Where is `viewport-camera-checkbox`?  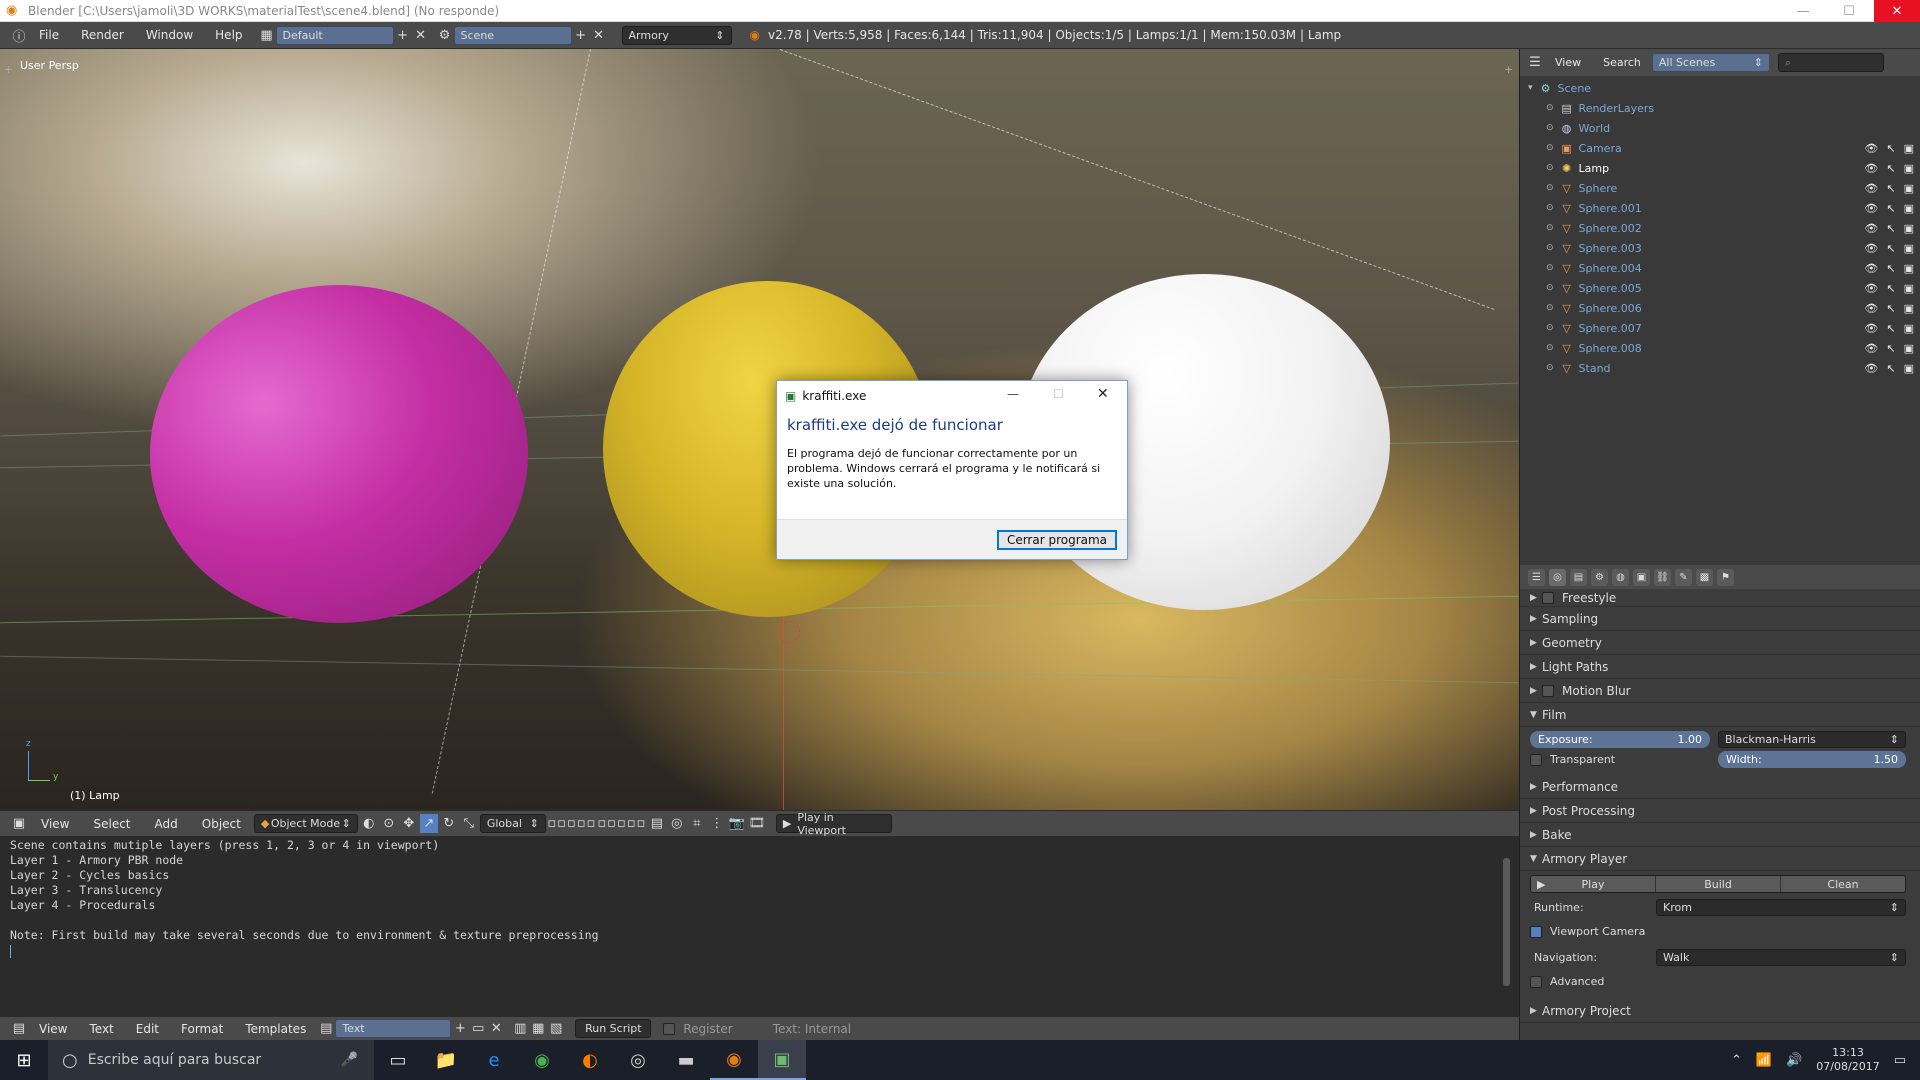 viewport-camera-checkbox is located at coordinates (1536, 931).